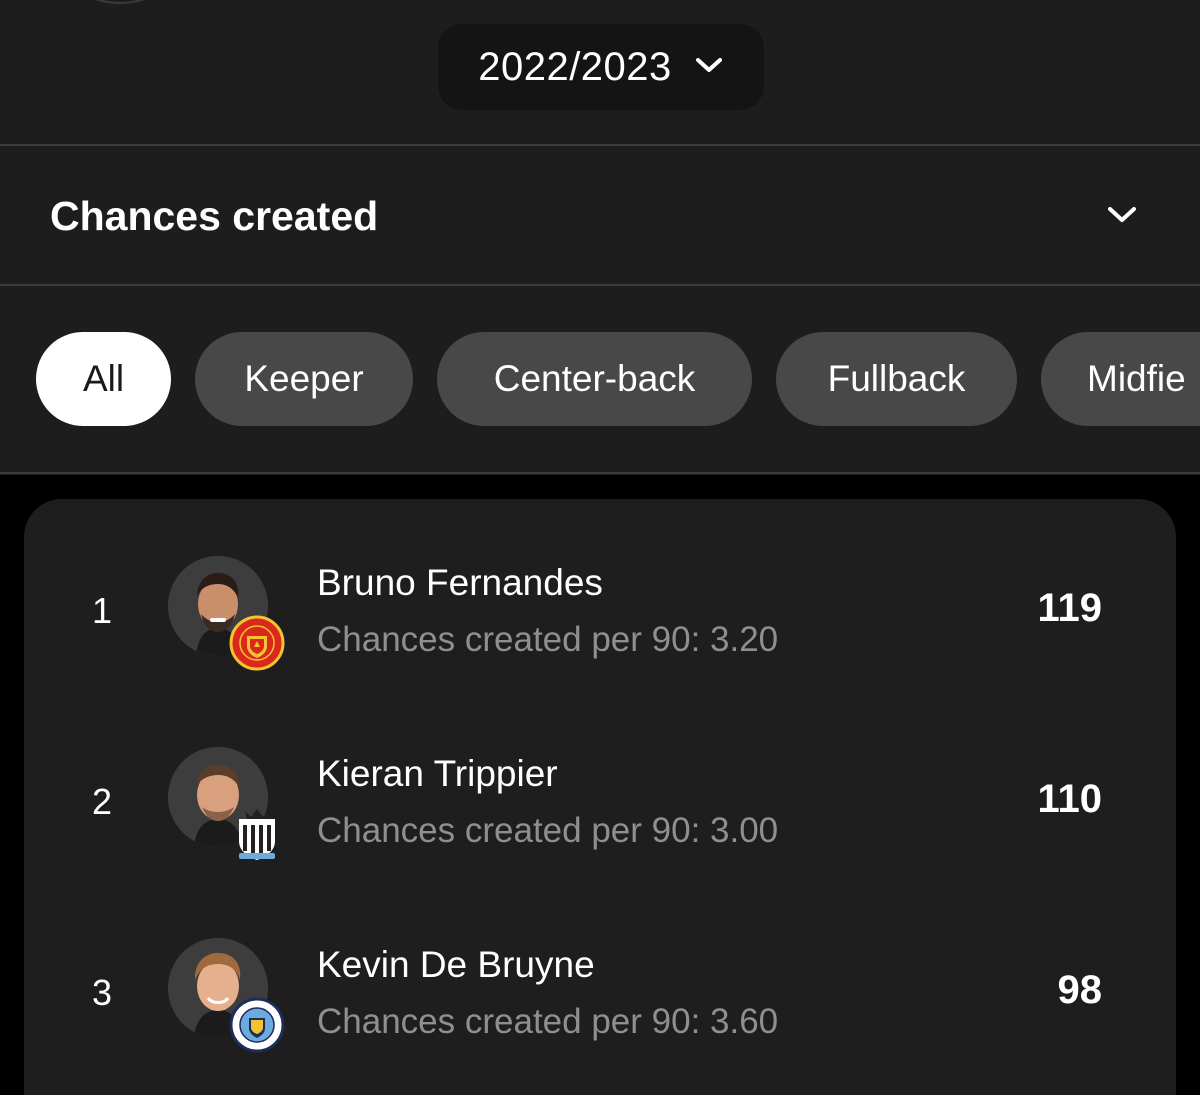 This screenshot has height=1095, width=1200. I want to click on stat-value: 119, so click(1069, 608).